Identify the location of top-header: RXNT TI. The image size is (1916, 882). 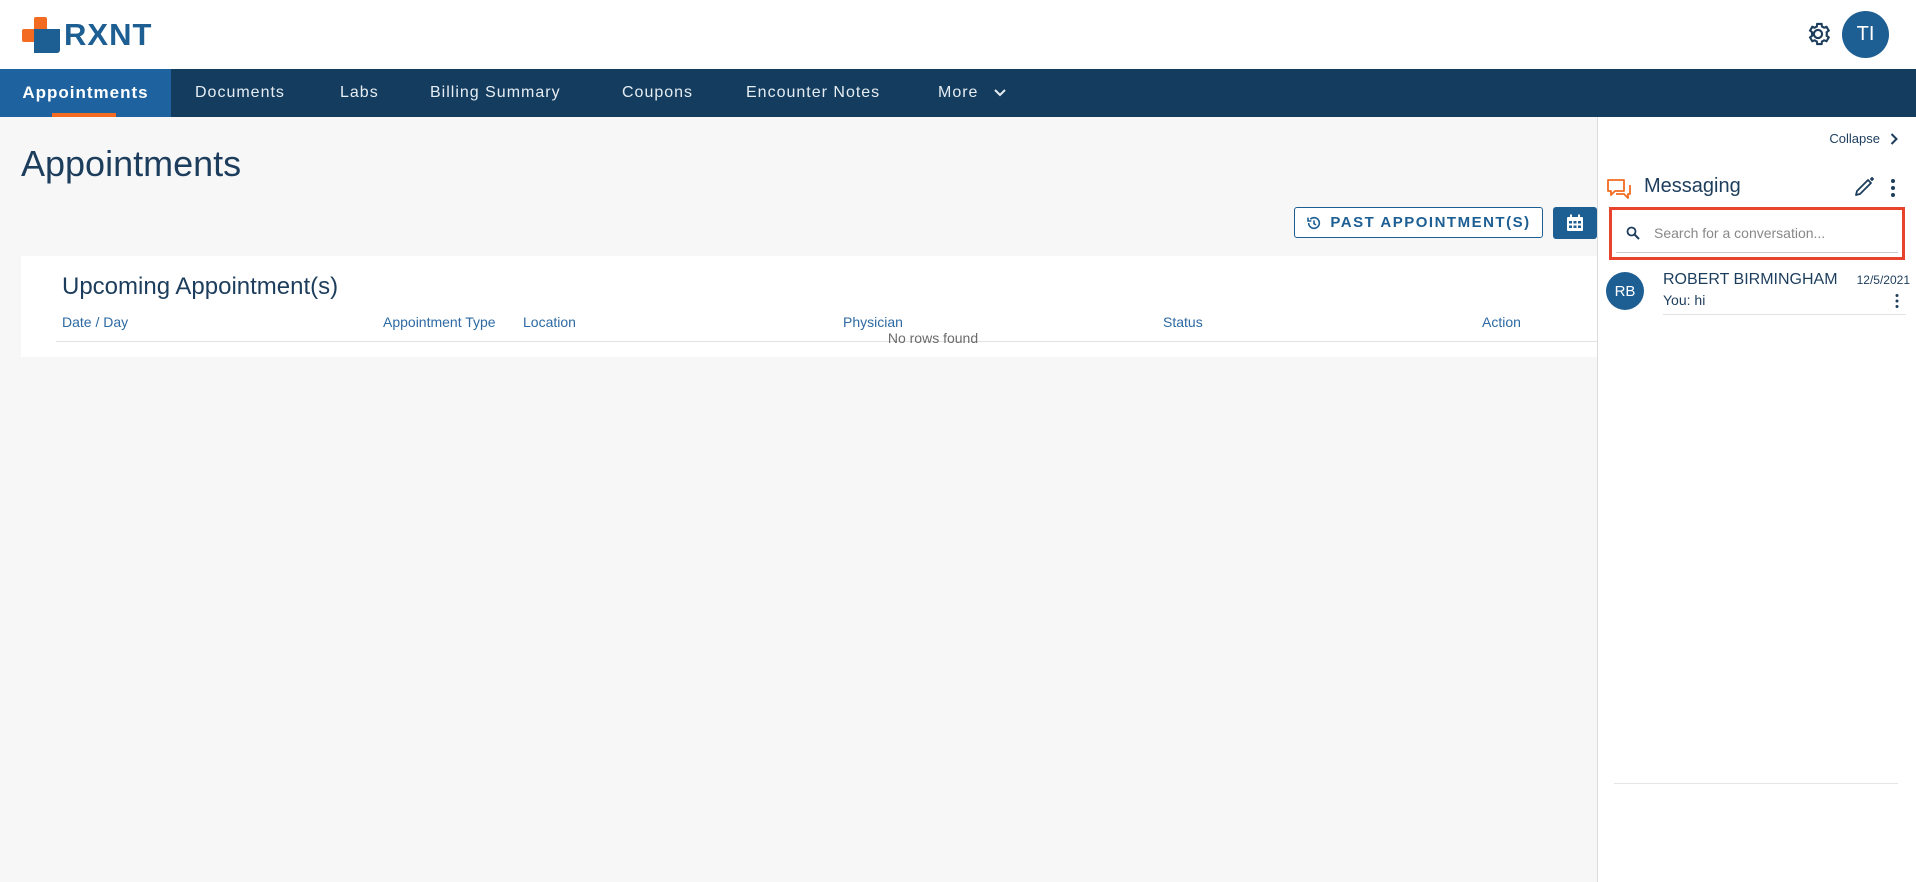
(958, 34).